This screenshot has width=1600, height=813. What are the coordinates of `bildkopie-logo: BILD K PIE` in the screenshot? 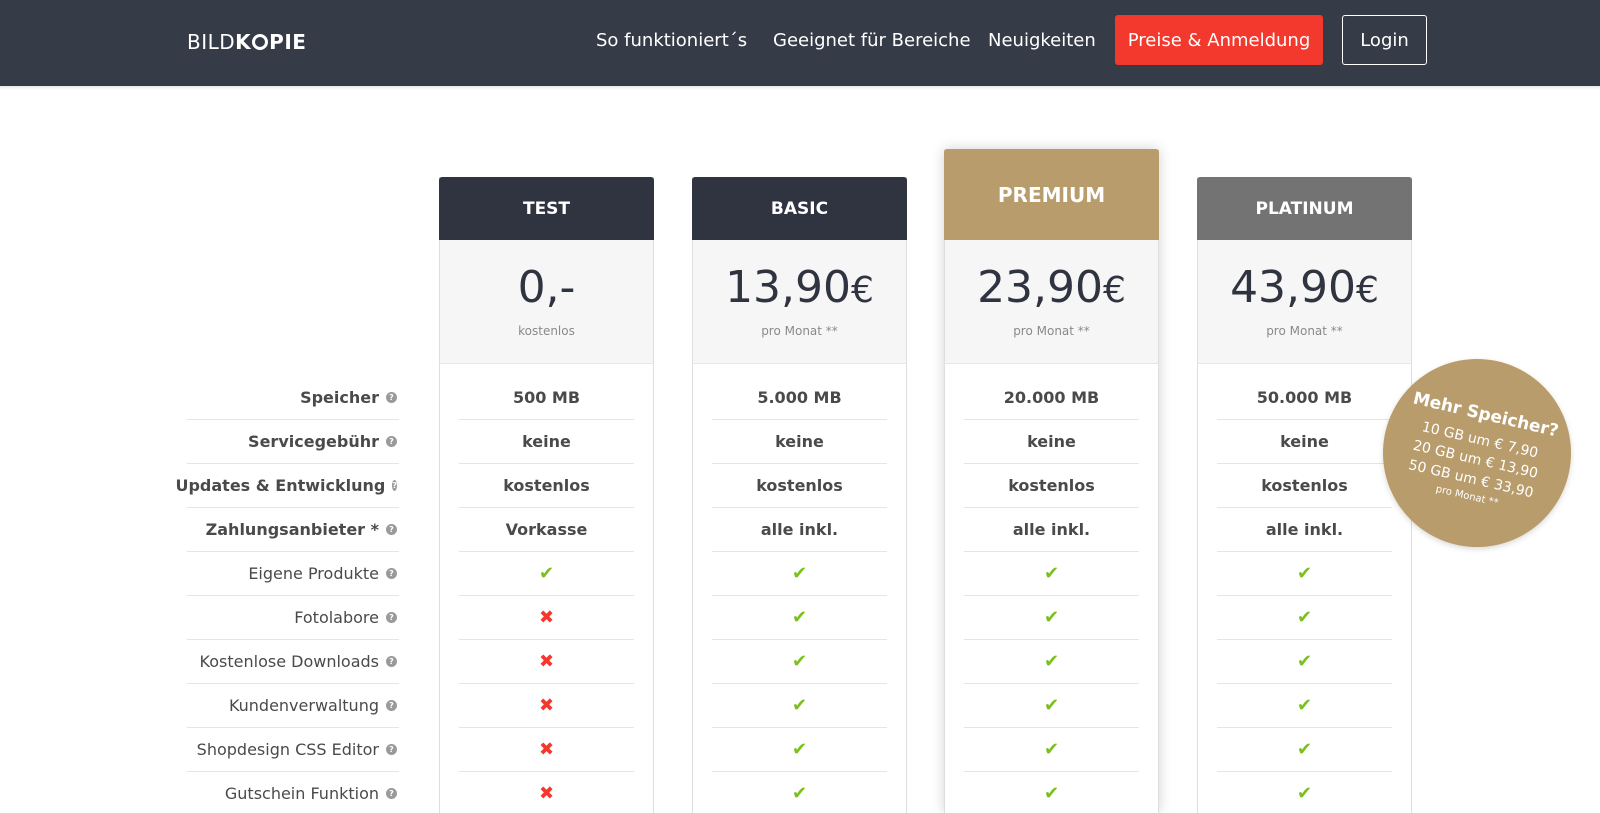 It's located at (246, 42).